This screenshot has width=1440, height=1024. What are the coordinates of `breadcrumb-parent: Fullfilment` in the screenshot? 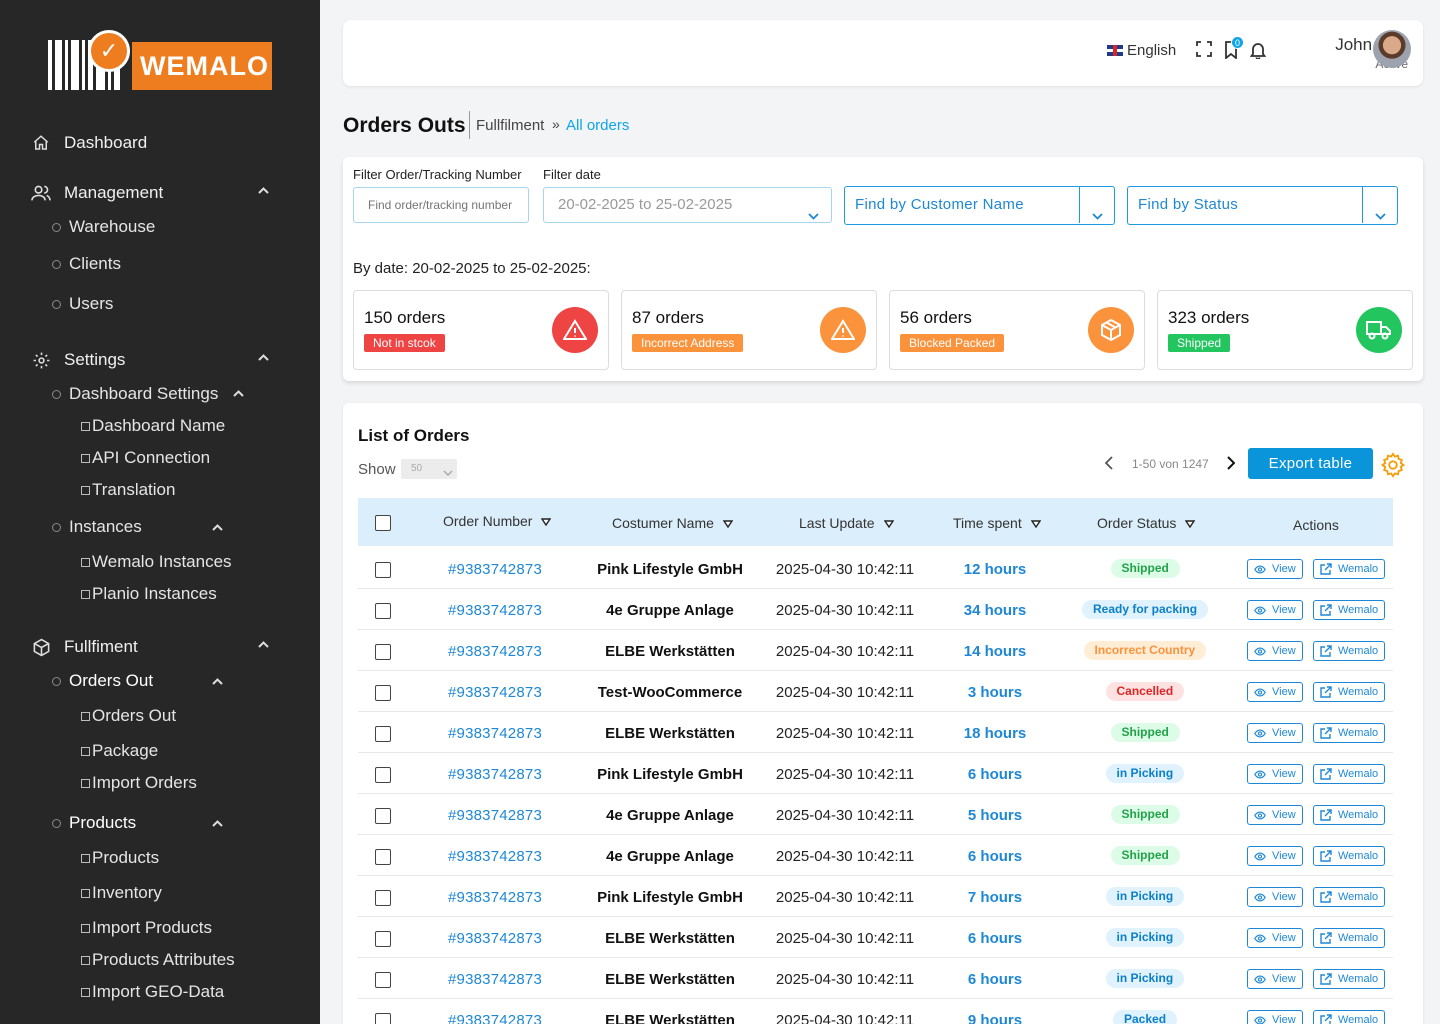 It's located at (510, 125).